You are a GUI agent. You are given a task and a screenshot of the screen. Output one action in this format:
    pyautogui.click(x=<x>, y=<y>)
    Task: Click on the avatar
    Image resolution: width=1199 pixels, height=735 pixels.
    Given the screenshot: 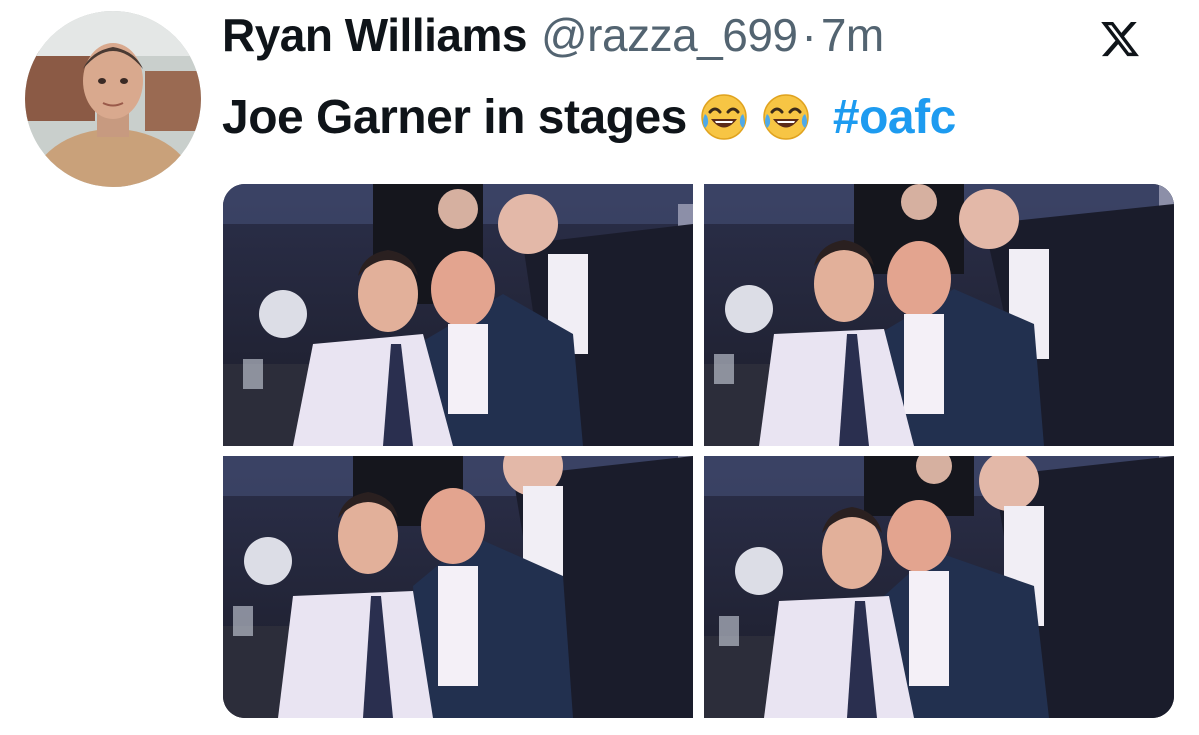 What is the action you would take?
    pyautogui.click(x=113, y=99)
    